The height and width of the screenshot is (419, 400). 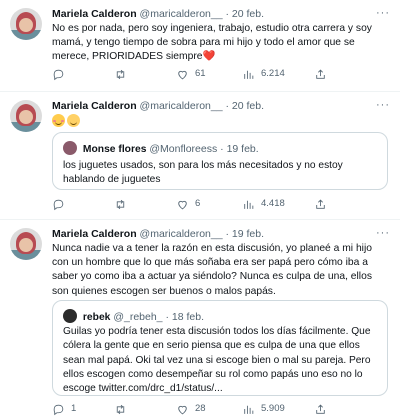 What do you see at coordinates (200, 74) in the screenshot?
I see `like-count: 61` at bounding box center [200, 74].